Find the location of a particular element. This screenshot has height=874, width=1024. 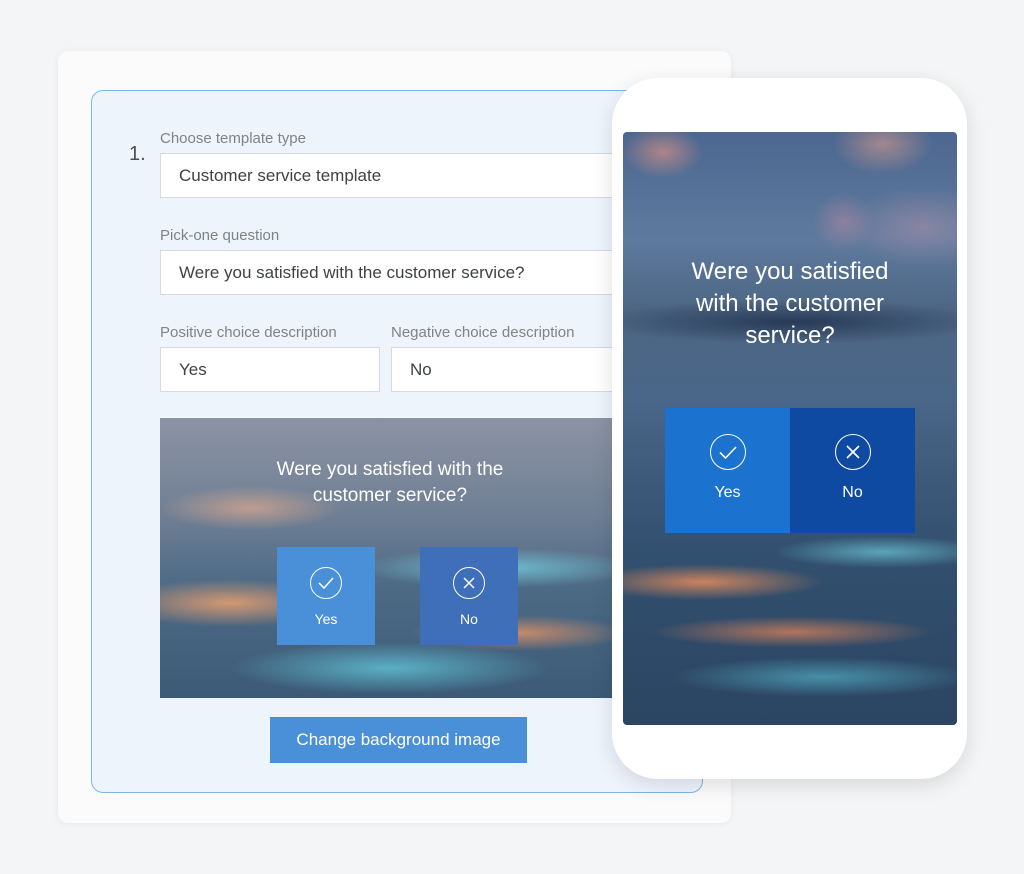

phone-no-label: No is located at coordinates (852, 492).